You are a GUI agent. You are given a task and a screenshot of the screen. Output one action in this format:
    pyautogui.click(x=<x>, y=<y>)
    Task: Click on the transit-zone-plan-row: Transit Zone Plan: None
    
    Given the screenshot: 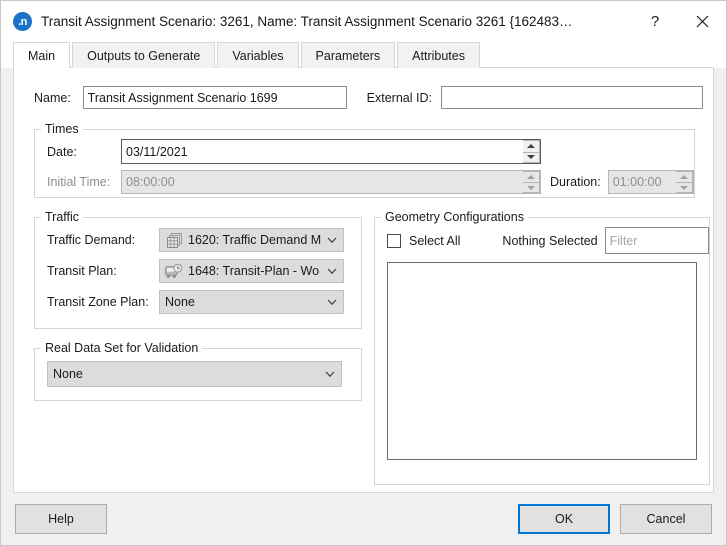 What is the action you would take?
    pyautogui.click(x=204, y=302)
    